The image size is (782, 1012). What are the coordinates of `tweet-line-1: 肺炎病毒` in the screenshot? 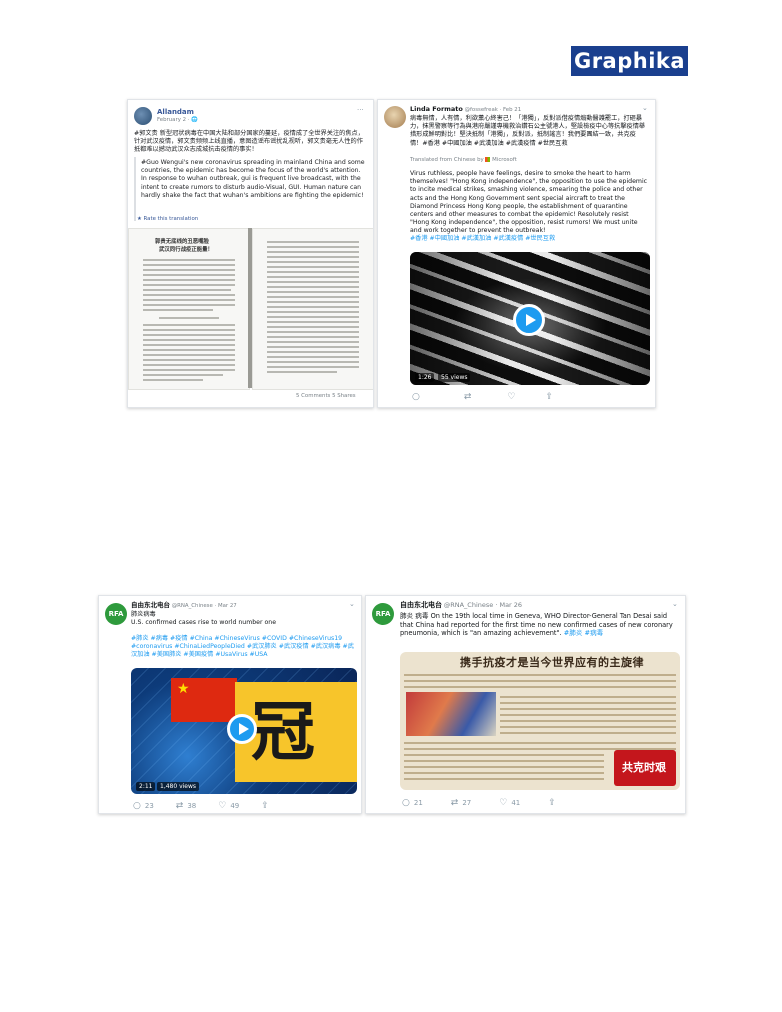 It's located at (143, 614).